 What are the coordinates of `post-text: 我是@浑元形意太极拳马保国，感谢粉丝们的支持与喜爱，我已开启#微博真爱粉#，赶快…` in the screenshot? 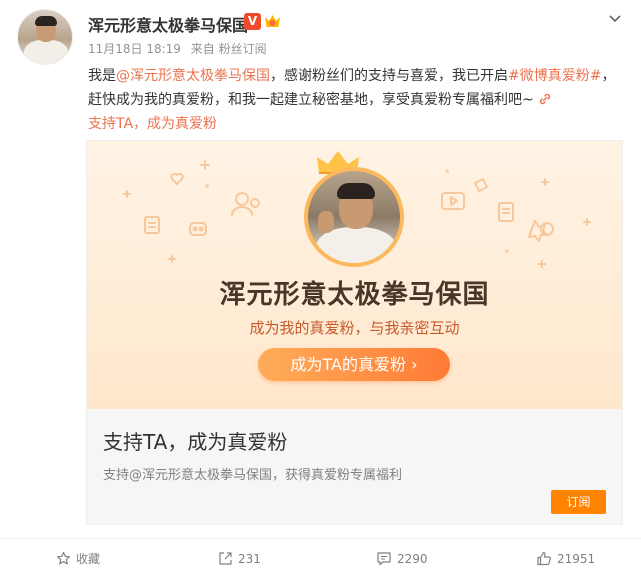 It's located at (358, 100).